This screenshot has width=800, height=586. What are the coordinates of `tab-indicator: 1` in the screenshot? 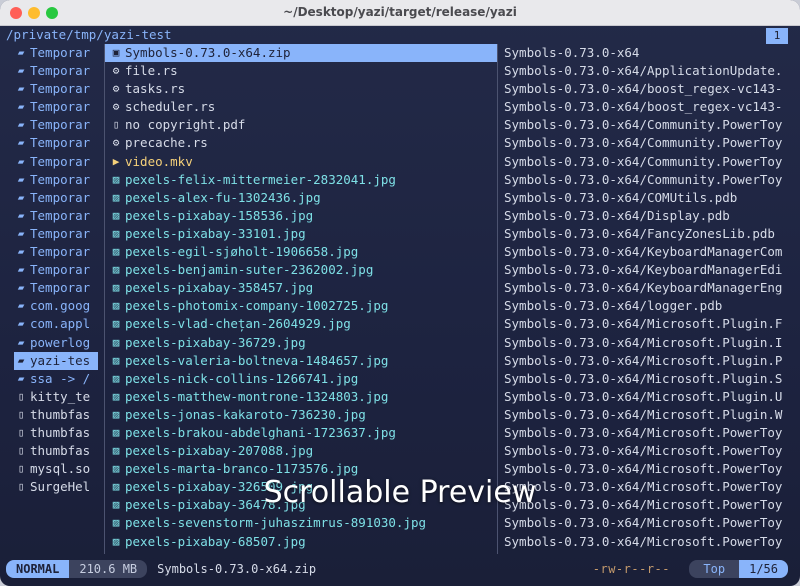 It's located at (777, 36).